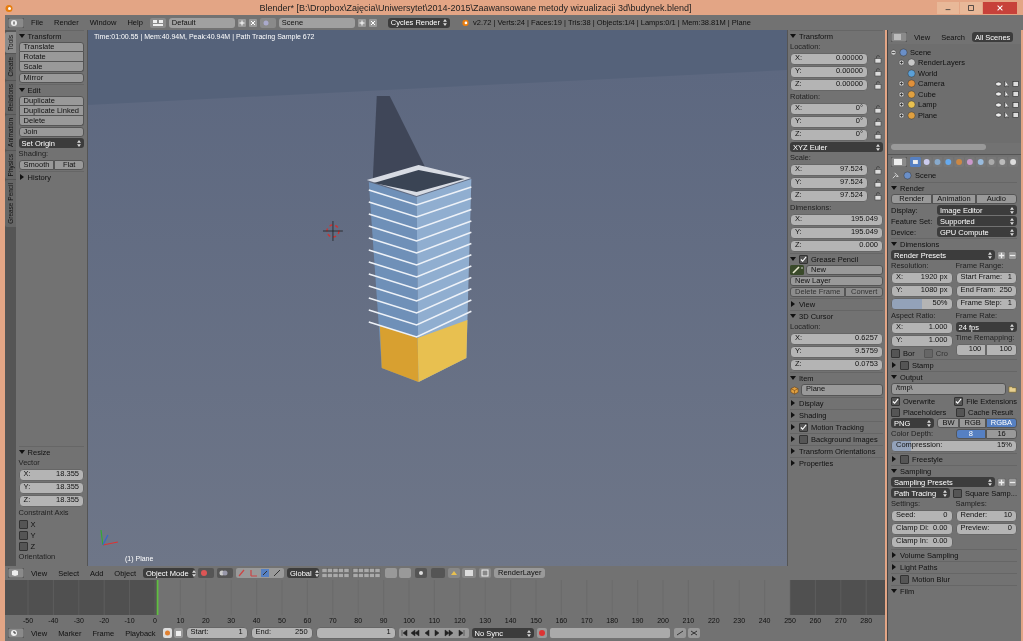  What do you see at coordinates (939, 147) in the screenshot?
I see `horizontal-scrollbar` at bounding box center [939, 147].